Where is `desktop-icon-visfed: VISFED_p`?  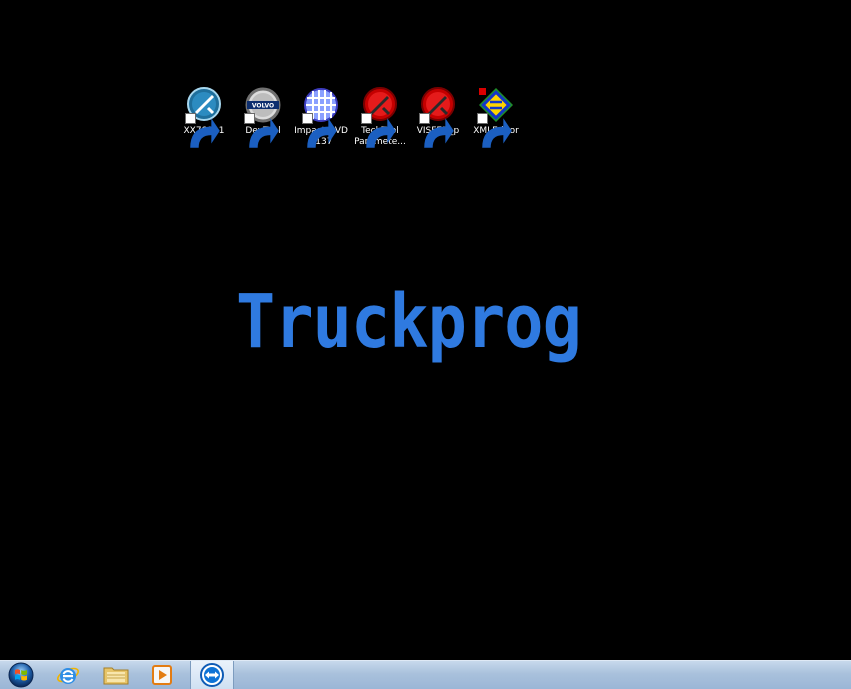 desktop-icon-visfed: VISFED_p is located at coordinates (438, 117).